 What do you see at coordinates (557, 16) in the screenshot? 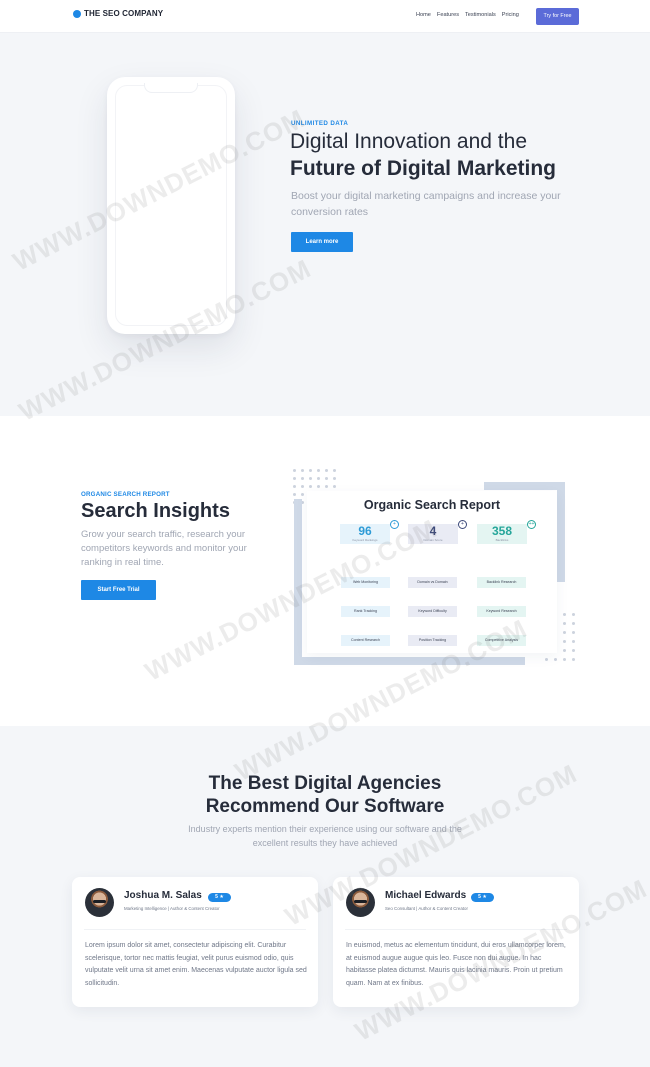
I see `try-for-free-button: Try for Free` at bounding box center [557, 16].